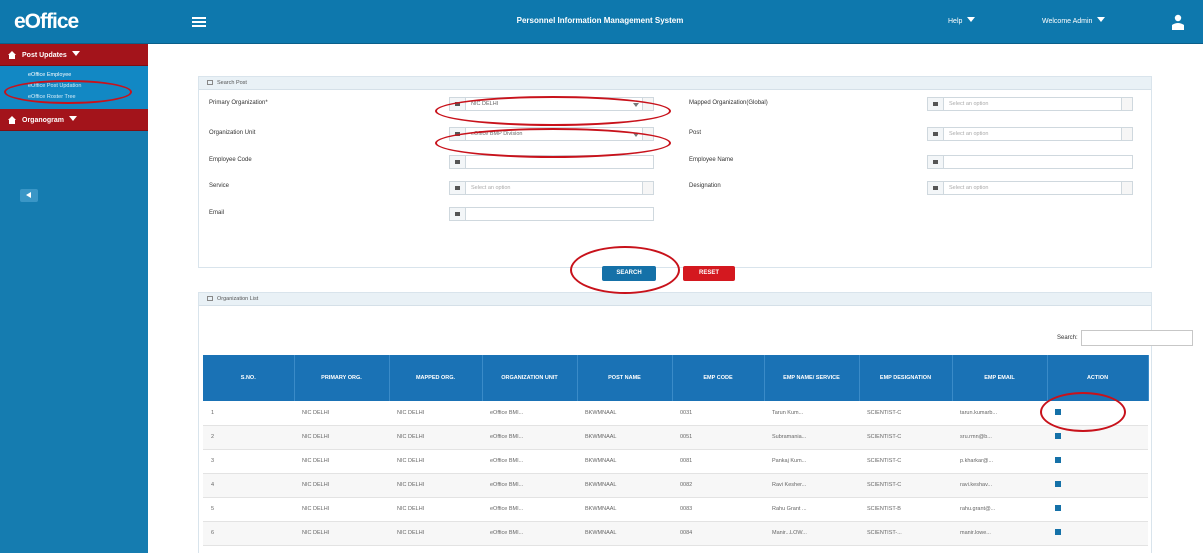 The width and height of the screenshot is (1203, 553). What do you see at coordinates (962, 21) in the screenshot?
I see `help-menu: Help` at bounding box center [962, 21].